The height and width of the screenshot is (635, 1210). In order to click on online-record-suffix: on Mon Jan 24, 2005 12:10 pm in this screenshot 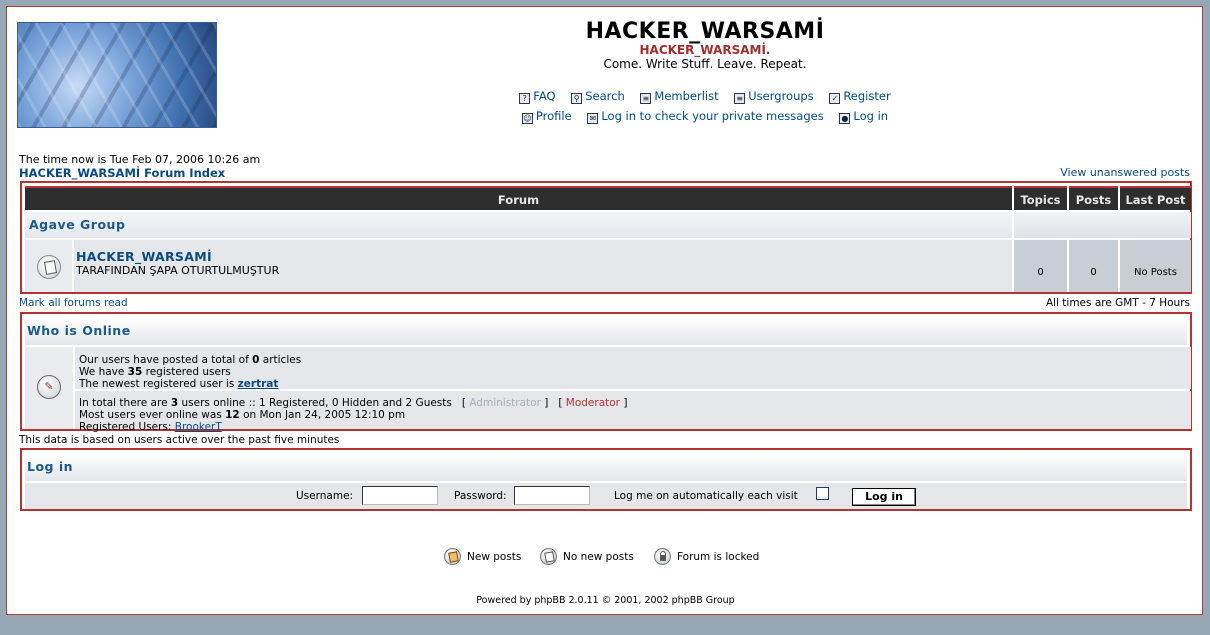, I will do `click(322, 415)`.